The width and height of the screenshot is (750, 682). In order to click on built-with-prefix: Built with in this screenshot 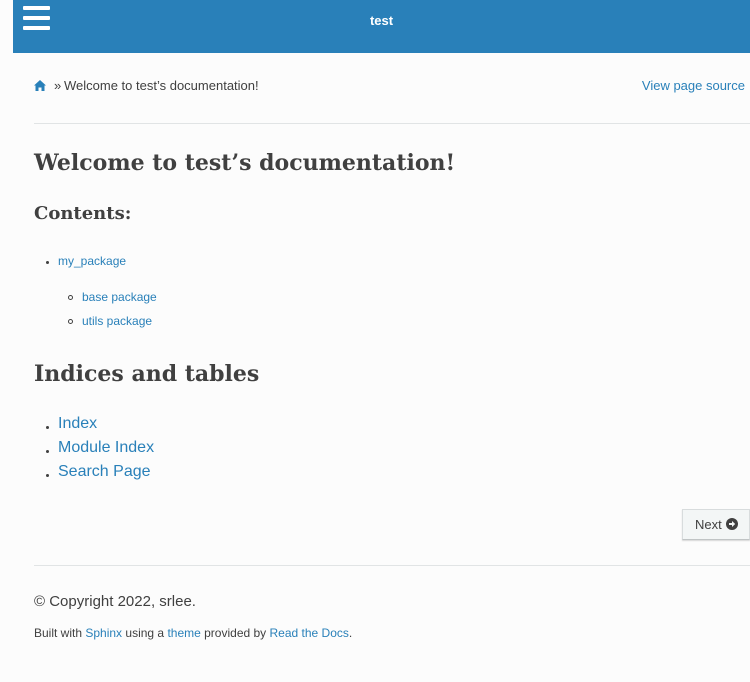, I will do `click(60, 633)`.